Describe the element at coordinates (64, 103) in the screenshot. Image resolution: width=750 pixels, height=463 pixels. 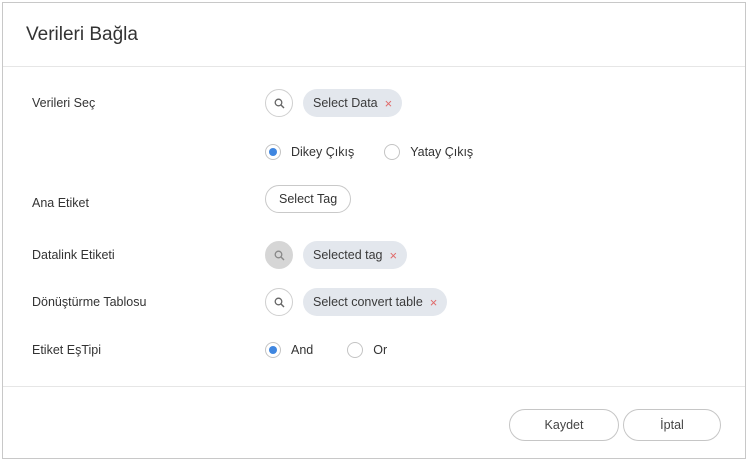
I see `select-data-label: Verileri Seç` at that location.